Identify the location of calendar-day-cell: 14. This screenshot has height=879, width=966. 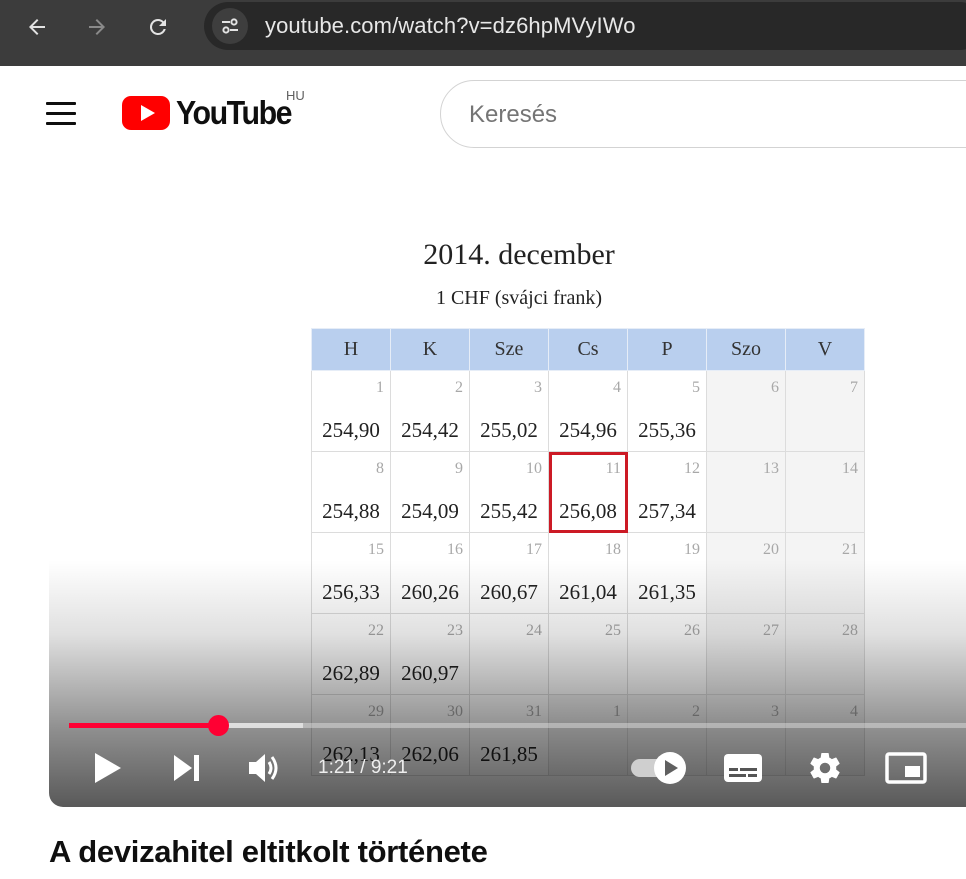
(825, 492).